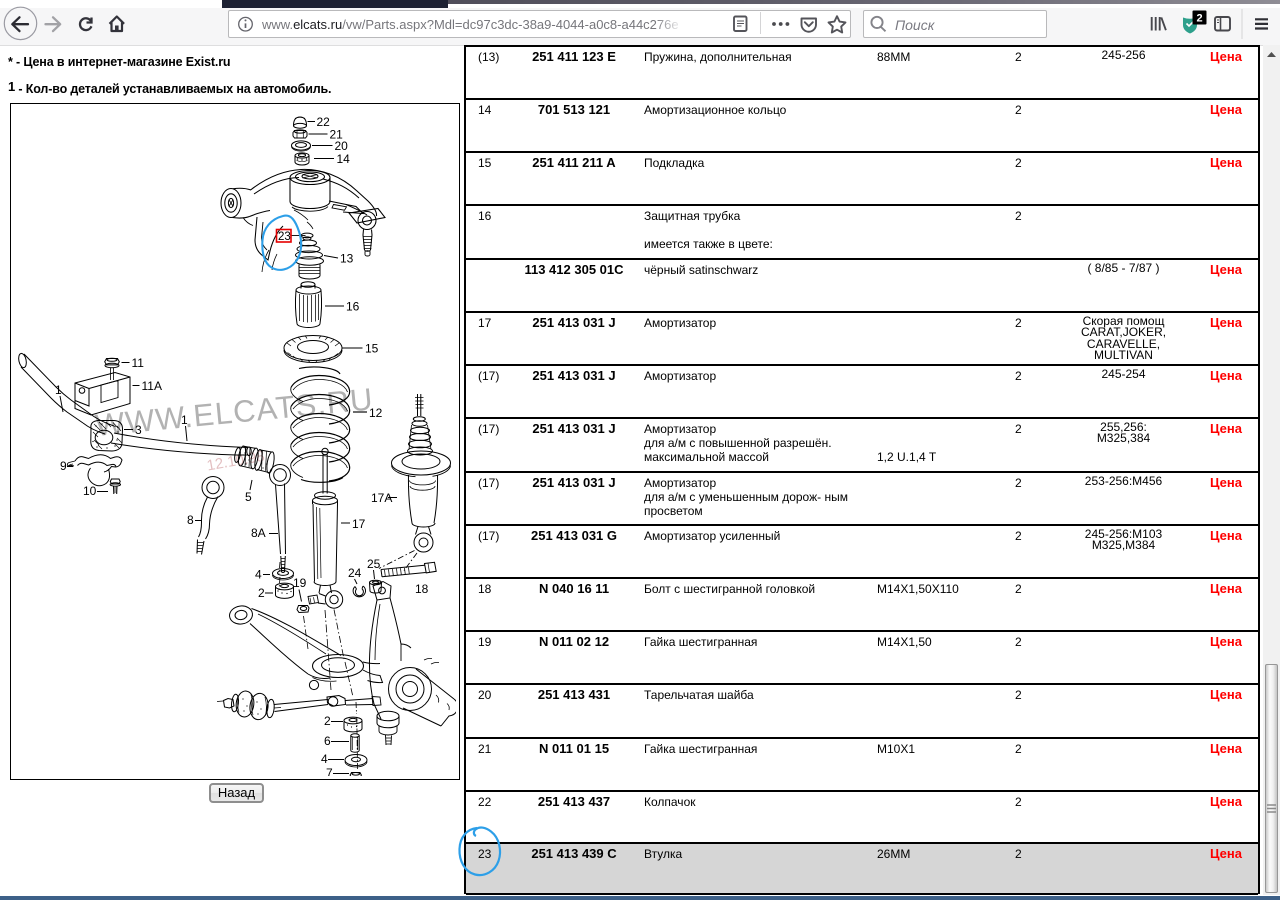  Describe the element at coordinates (138, 363) in the screenshot. I see `svg-text: 11` at that location.